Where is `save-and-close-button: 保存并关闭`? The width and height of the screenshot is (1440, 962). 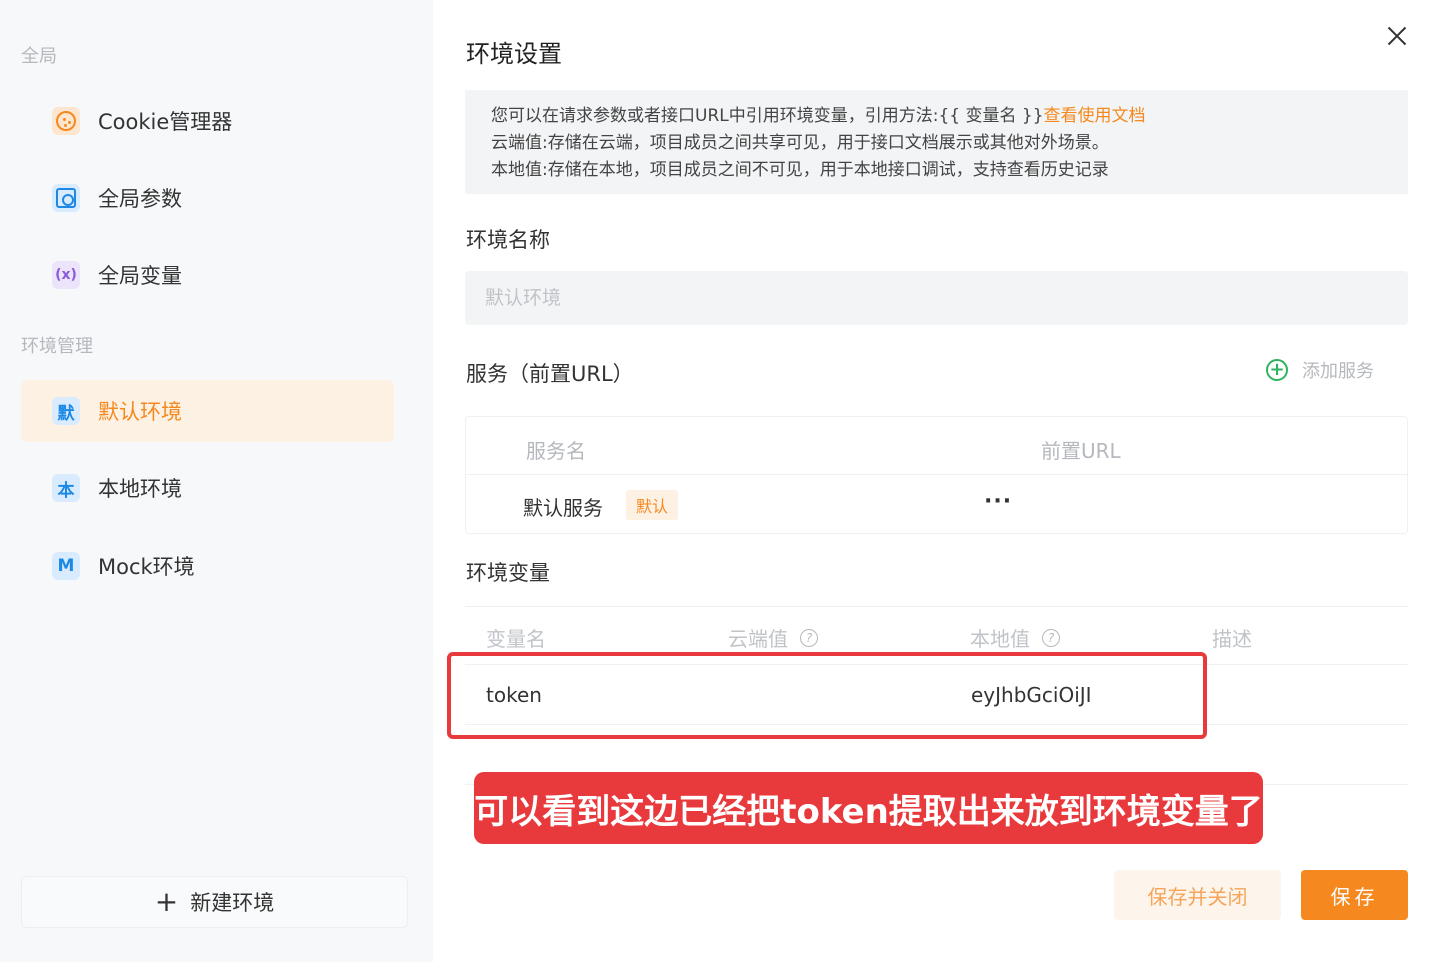
save-and-close-button: 保存并关闭 is located at coordinates (1197, 895).